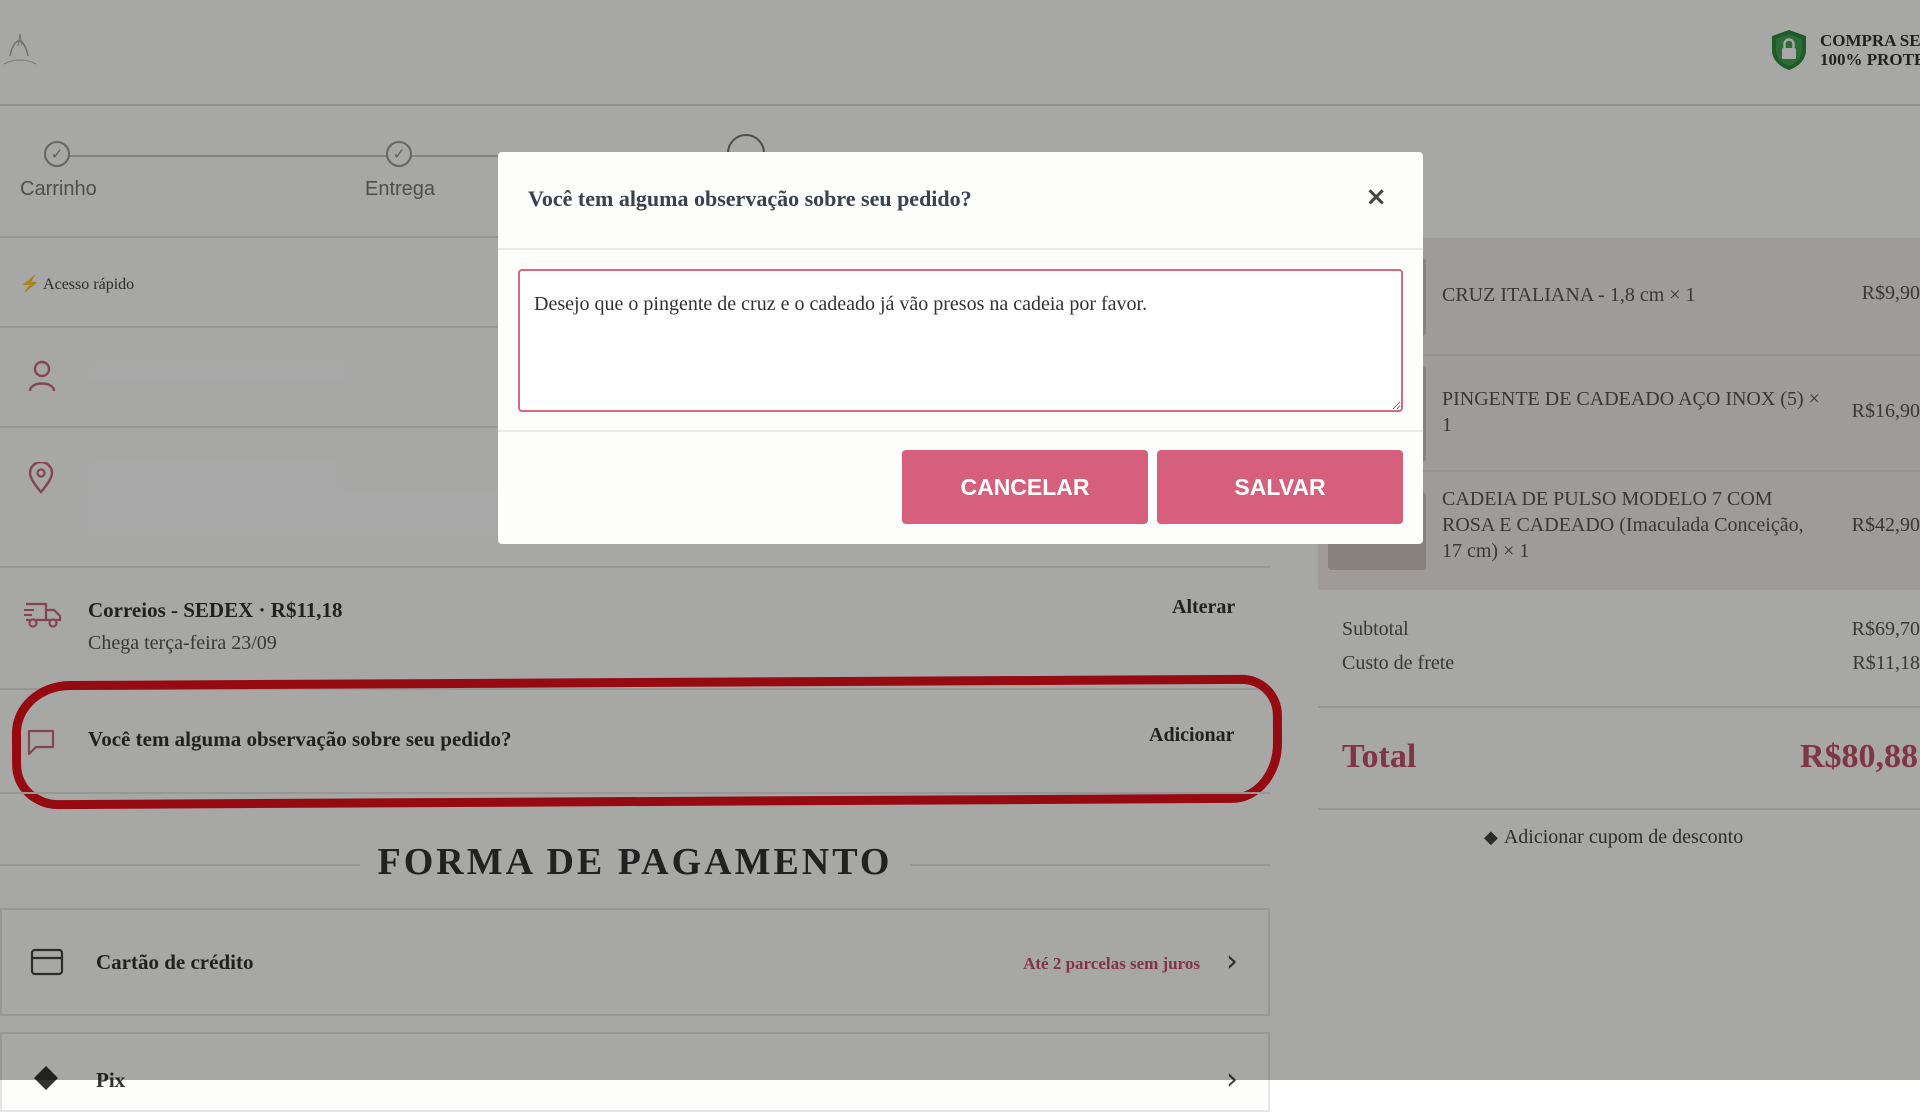 Image resolution: width=1920 pixels, height=1112 pixels. I want to click on save-button: SALVAR, so click(1280, 487).